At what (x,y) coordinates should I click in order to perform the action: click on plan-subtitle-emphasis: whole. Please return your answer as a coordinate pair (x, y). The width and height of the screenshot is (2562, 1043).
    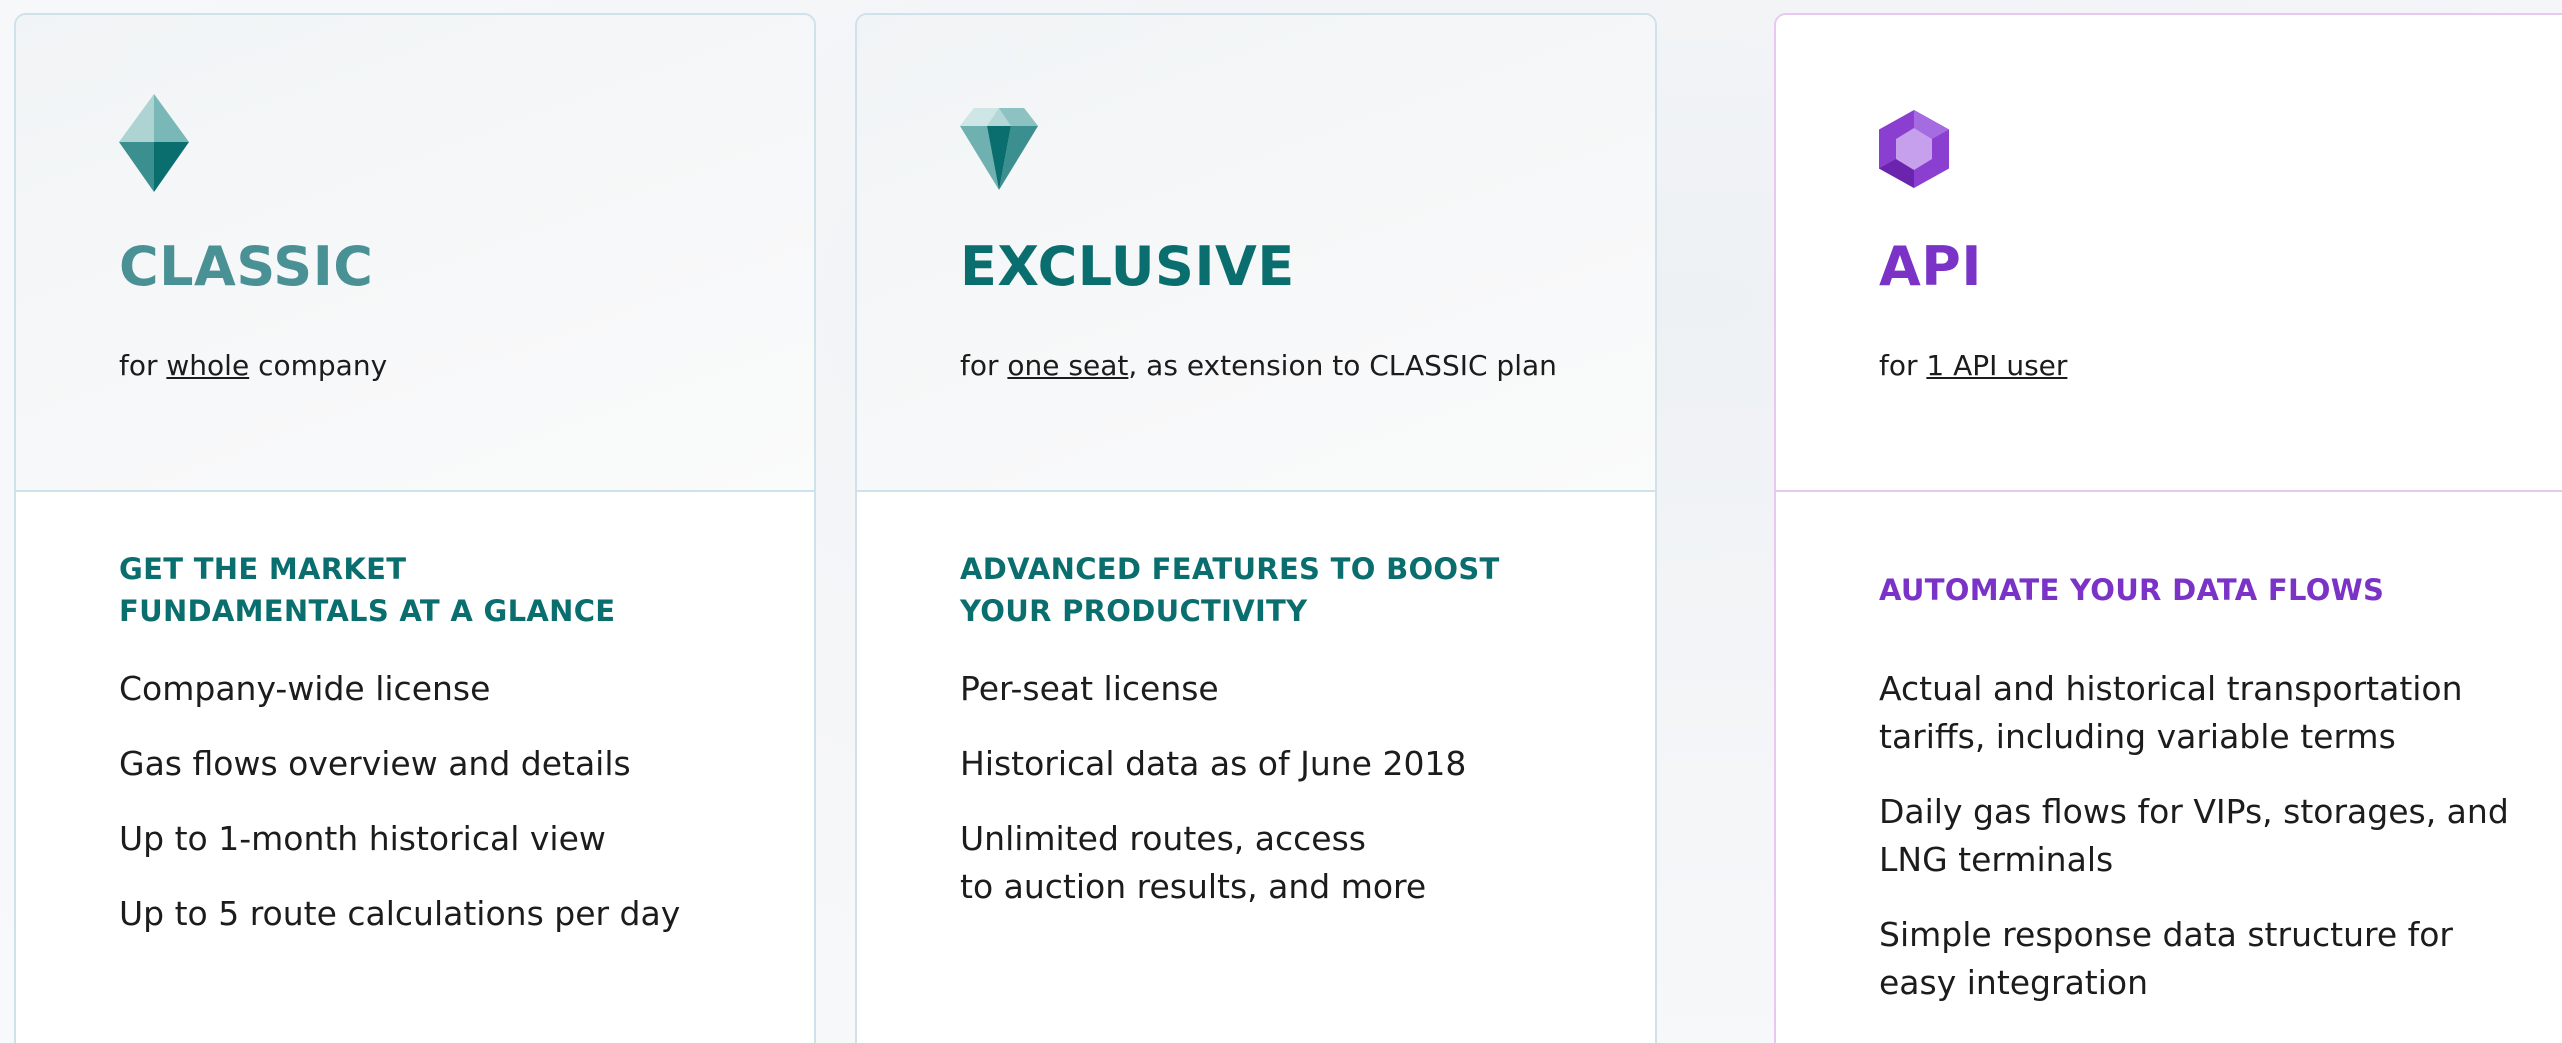
    Looking at the image, I should click on (208, 365).